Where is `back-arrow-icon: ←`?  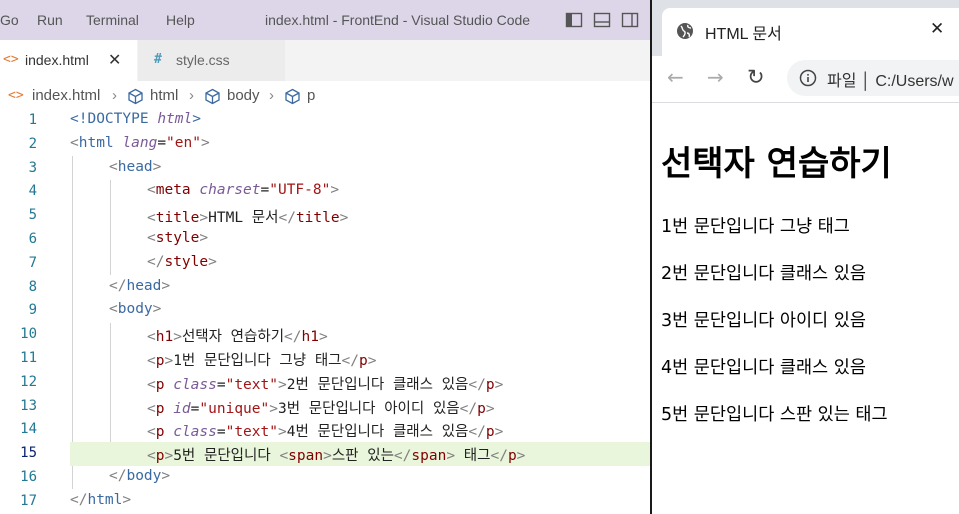 back-arrow-icon: ← is located at coordinates (675, 77).